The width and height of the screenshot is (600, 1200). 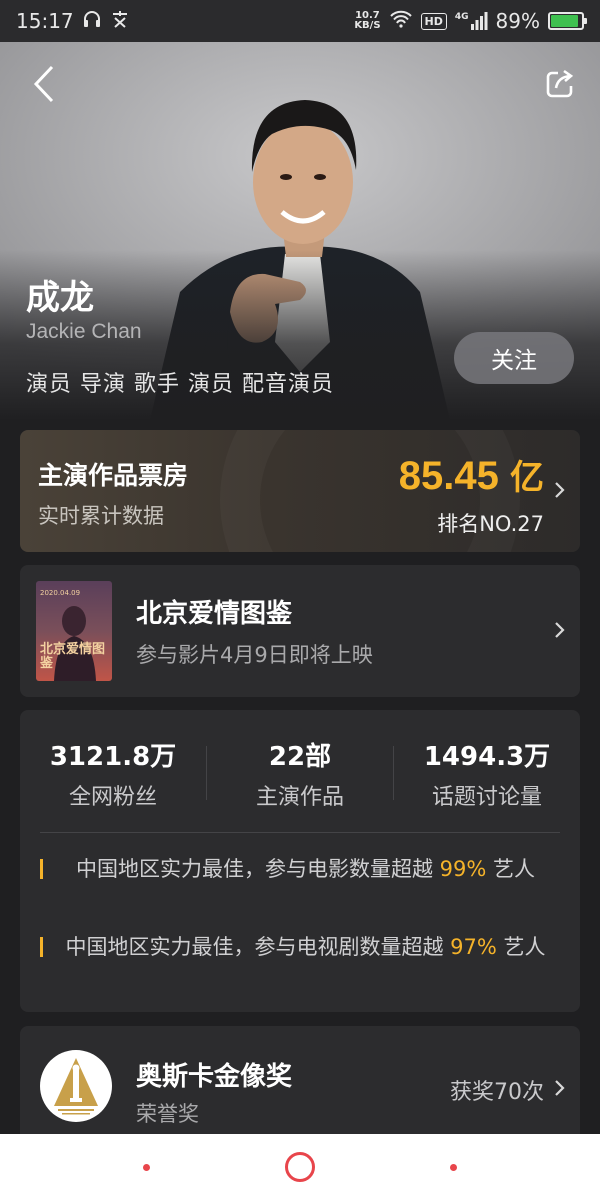 What do you see at coordinates (527, 478) in the screenshot?
I see `box-office-unit: 亿` at bounding box center [527, 478].